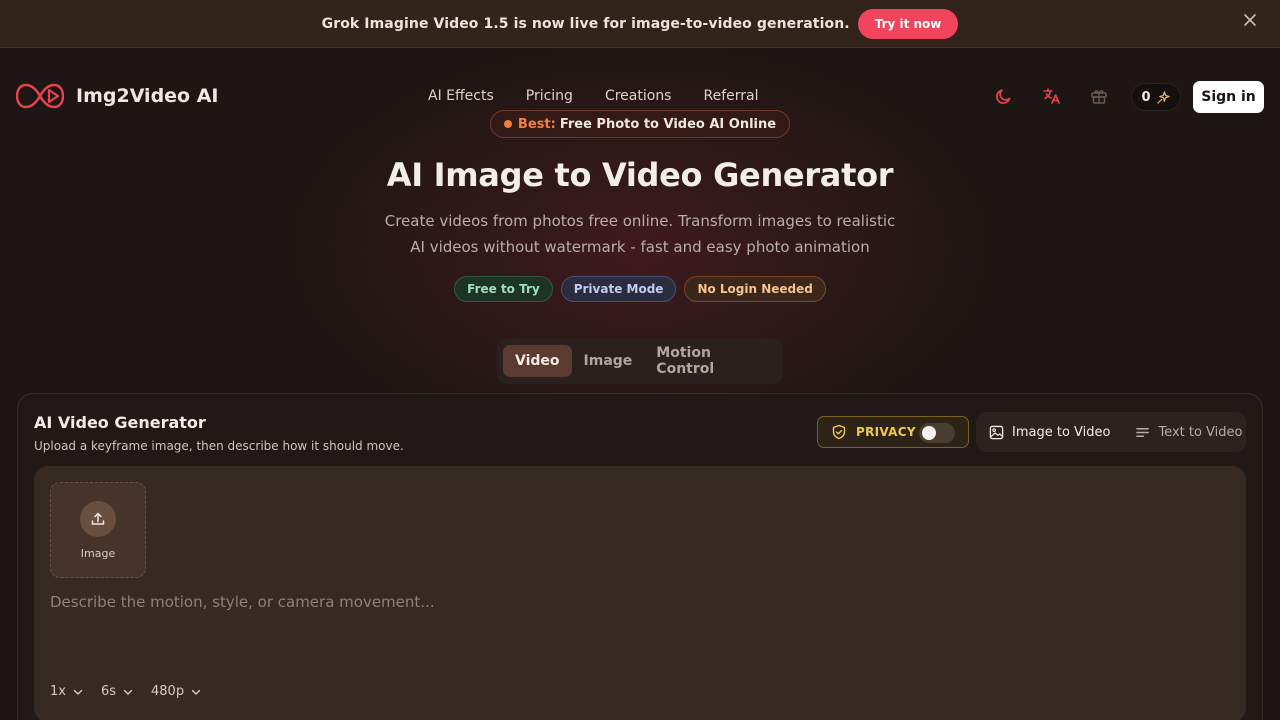 The height and width of the screenshot is (720, 1280). Describe the element at coordinates (755, 289) in the screenshot. I see `badge-no-login: No Login Needed` at that location.